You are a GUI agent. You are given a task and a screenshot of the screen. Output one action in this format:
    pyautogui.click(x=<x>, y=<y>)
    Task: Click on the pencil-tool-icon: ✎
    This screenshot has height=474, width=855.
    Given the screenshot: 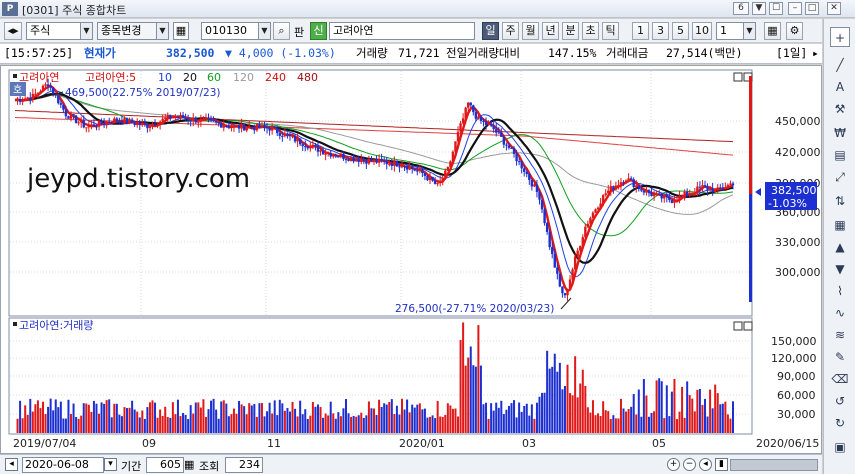 What is the action you would take?
    pyautogui.click(x=840, y=357)
    